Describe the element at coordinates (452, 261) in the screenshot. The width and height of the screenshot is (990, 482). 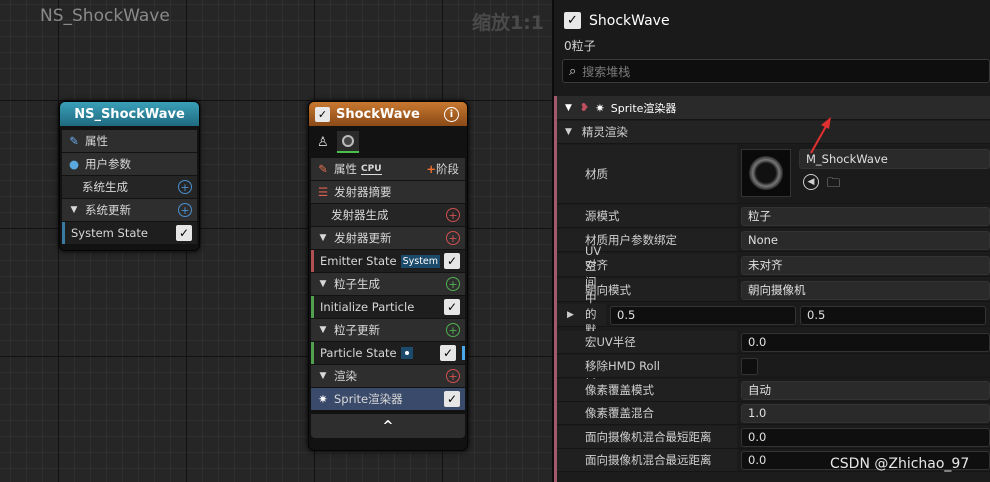
I see `emitter-state-checkbox: ✓` at that location.